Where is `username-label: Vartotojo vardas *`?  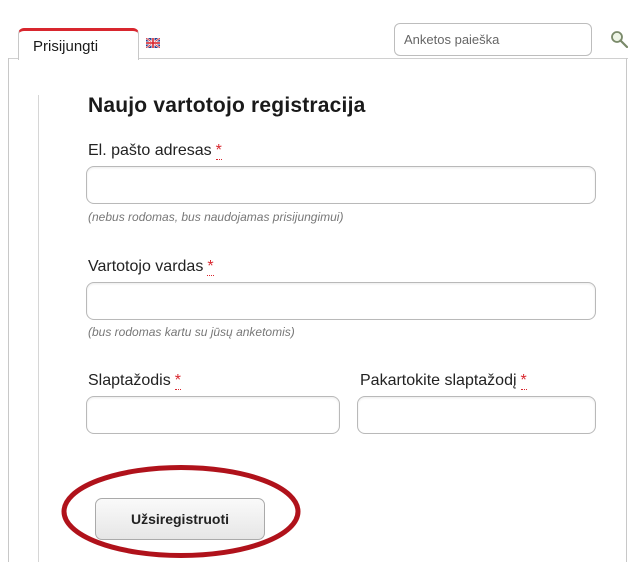
username-label: Vartotojo vardas * is located at coordinates (151, 267).